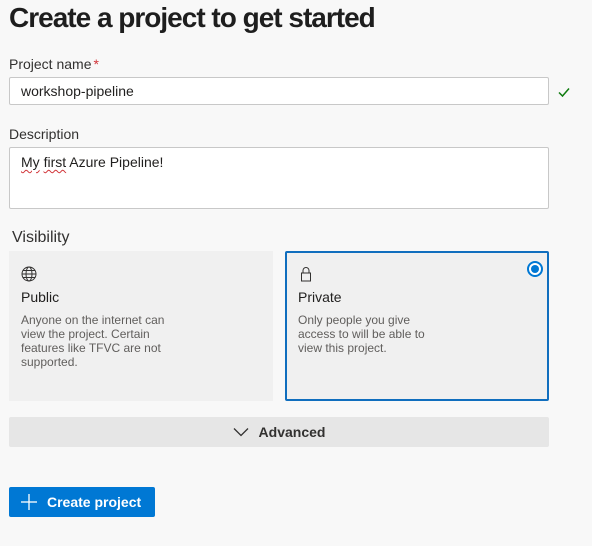 Image resolution: width=592 pixels, height=546 pixels. I want to click on project-name-input: workshop-pipeline, so click(279, 91).